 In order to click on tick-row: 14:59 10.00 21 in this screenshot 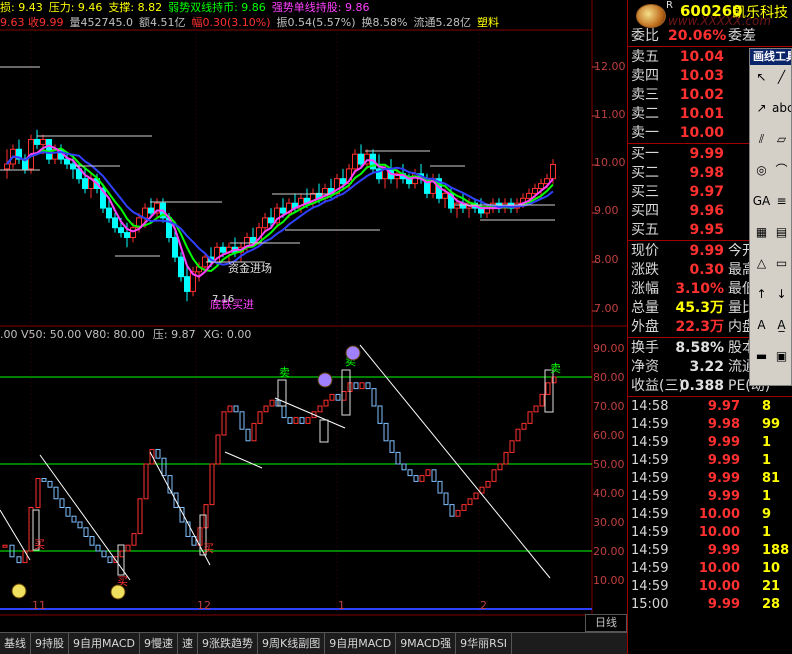, I will do `click(710, 587)`.